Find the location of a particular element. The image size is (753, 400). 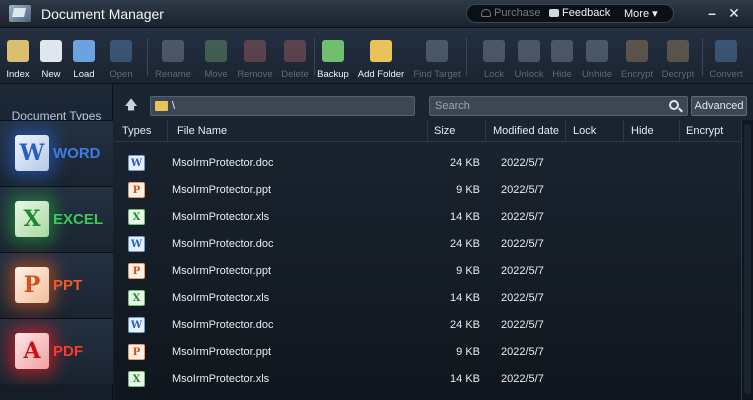

doctype-pdf: A PDF is located at coordinates (56, 351).